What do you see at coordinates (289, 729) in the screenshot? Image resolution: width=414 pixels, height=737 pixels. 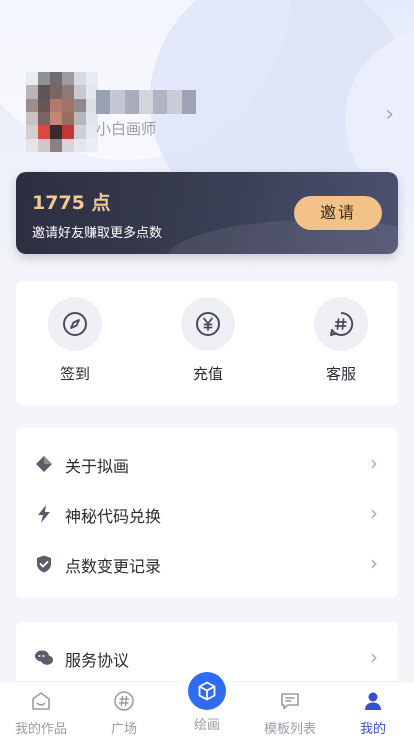 I see `tab-label: 模板列表` at bounding box center [289, 729].